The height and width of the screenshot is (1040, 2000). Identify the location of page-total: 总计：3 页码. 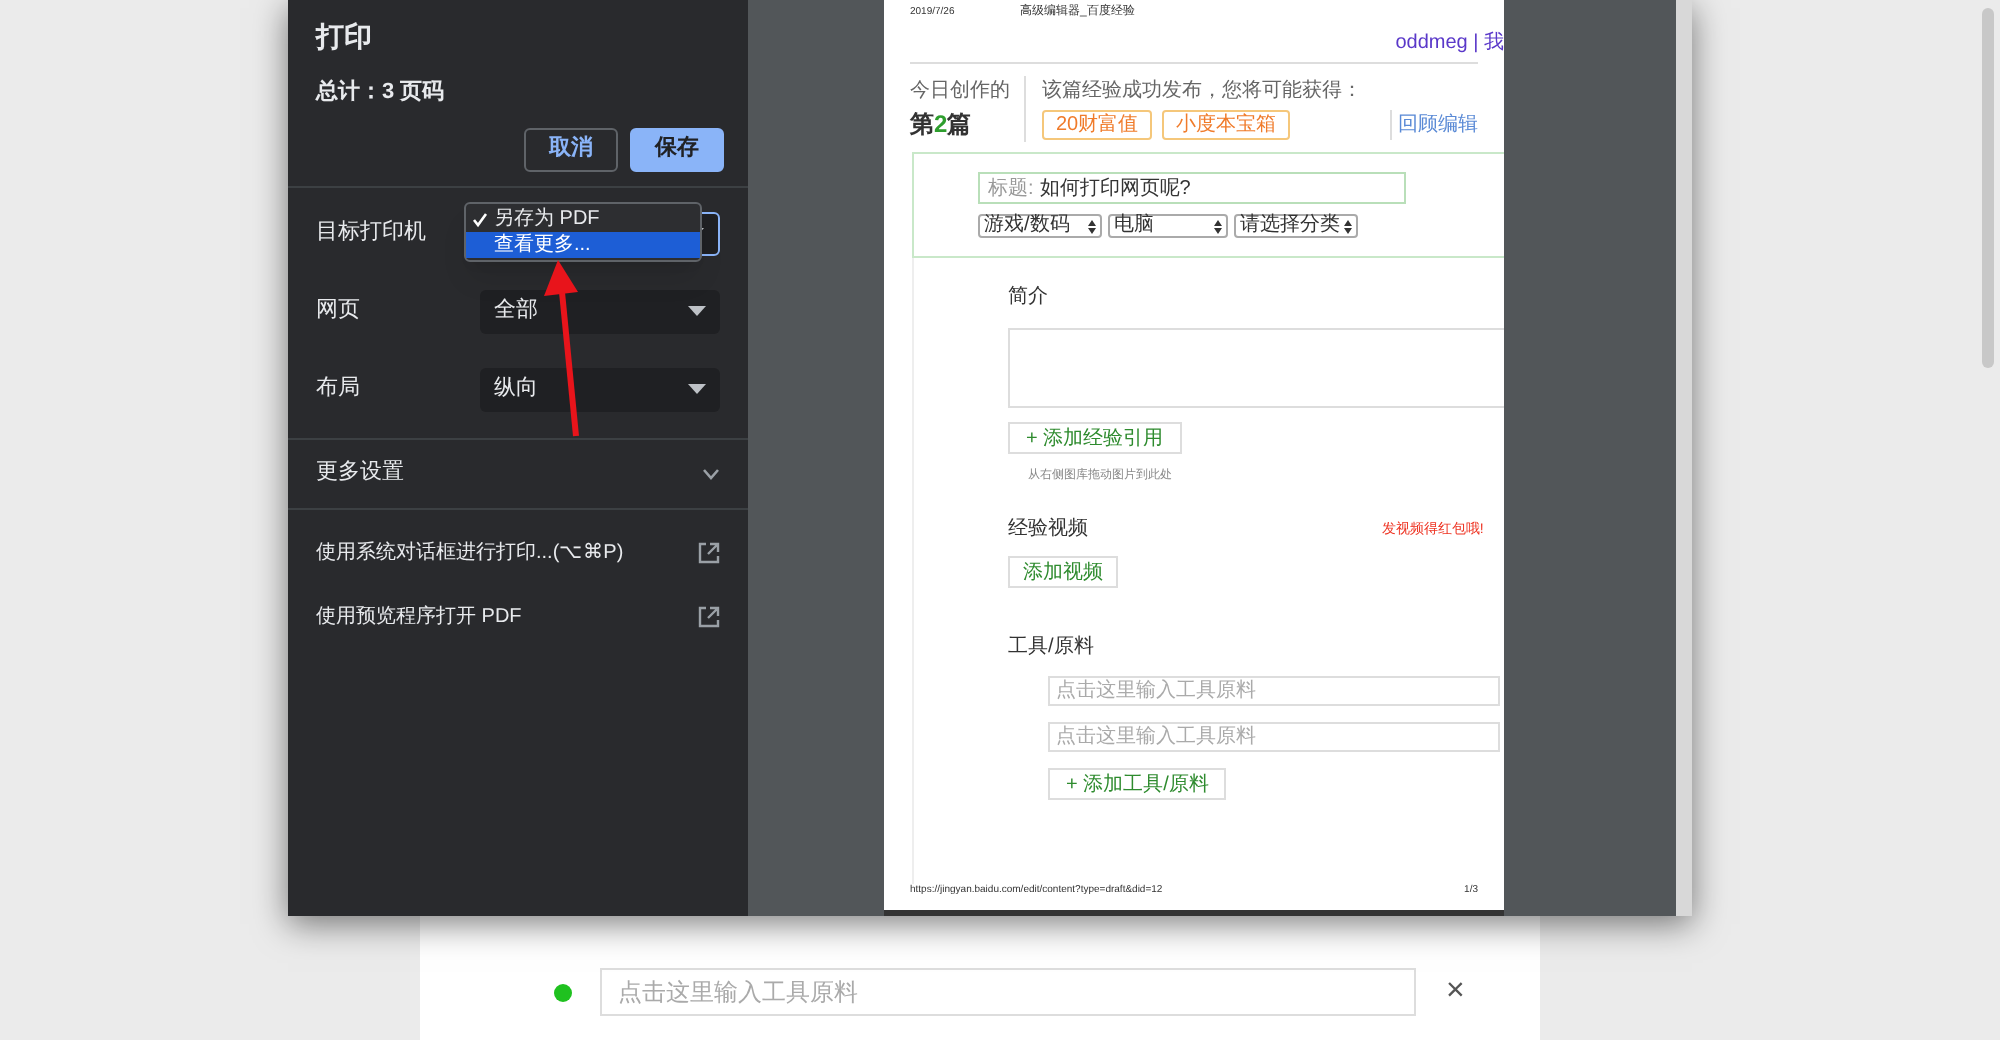
(380, 92).